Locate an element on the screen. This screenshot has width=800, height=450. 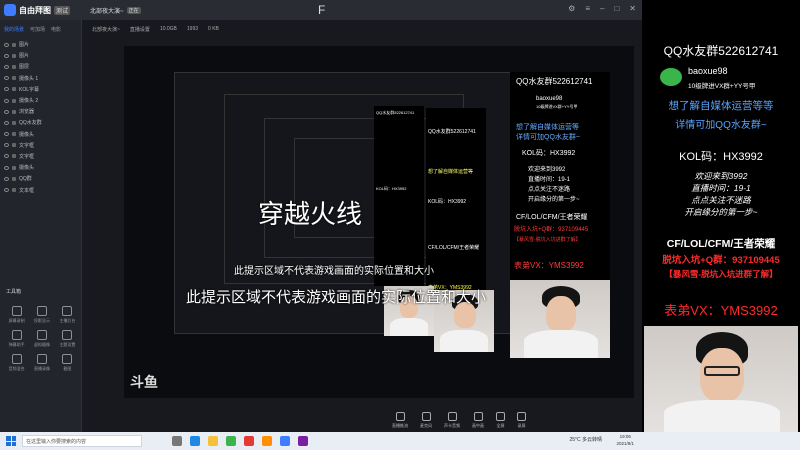
source-item: QQ水友群 is located at coordinates (40, 122).